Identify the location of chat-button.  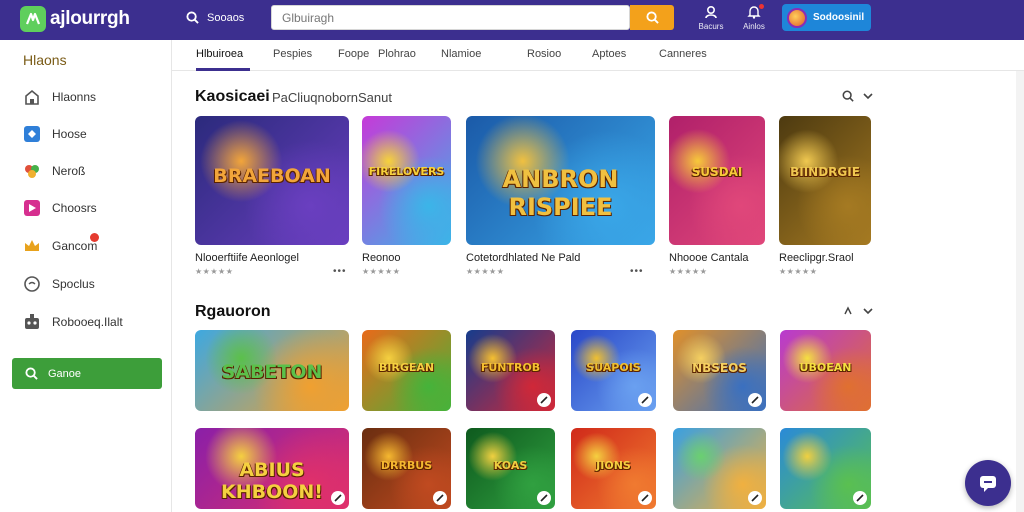
(988, 483).